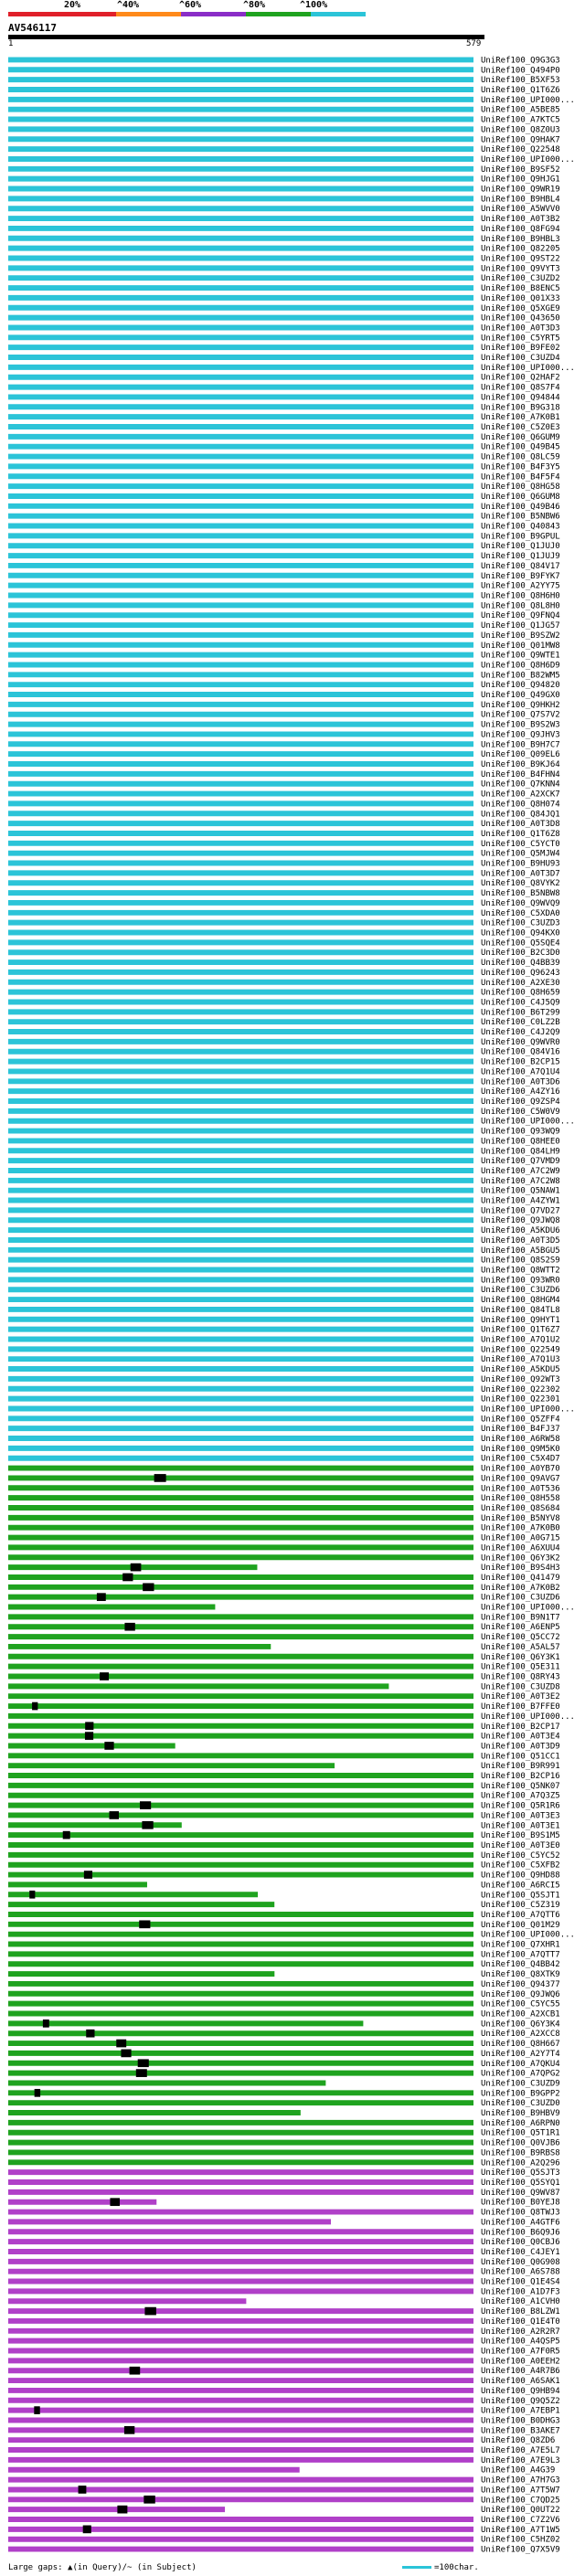 The width and height of the screenshot is (585, 2576). Describe the element at coordinates (520, 2173) in the screenshot. I see `hit-label: UniRef100_Q5SJT3` at that location.